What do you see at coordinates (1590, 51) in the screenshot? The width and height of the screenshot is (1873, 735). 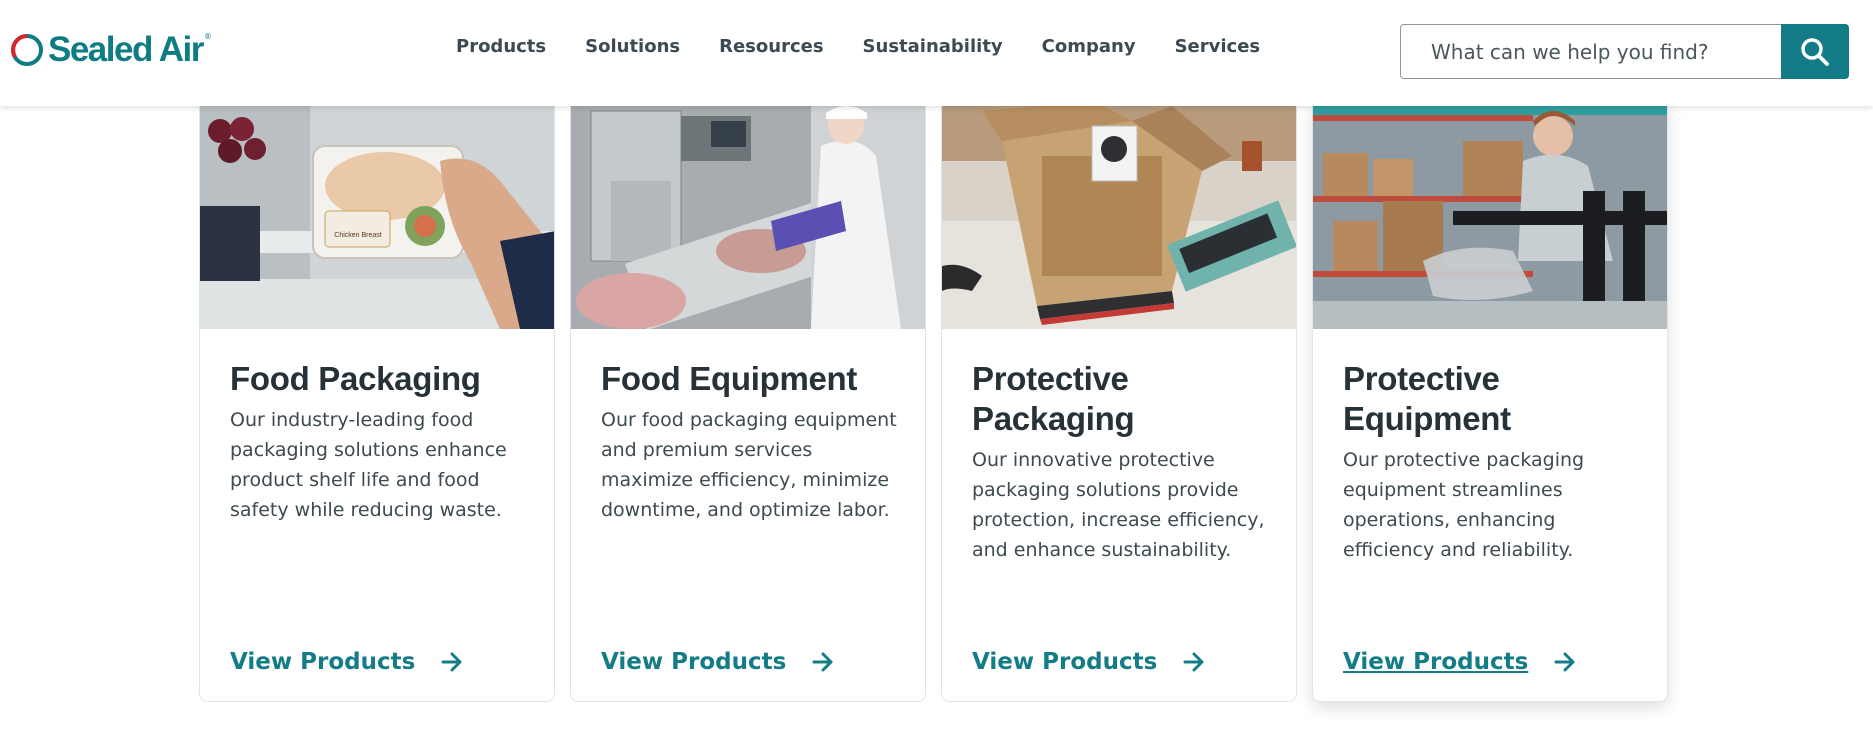 I see `search-input` at bounding box center [1590, 51].